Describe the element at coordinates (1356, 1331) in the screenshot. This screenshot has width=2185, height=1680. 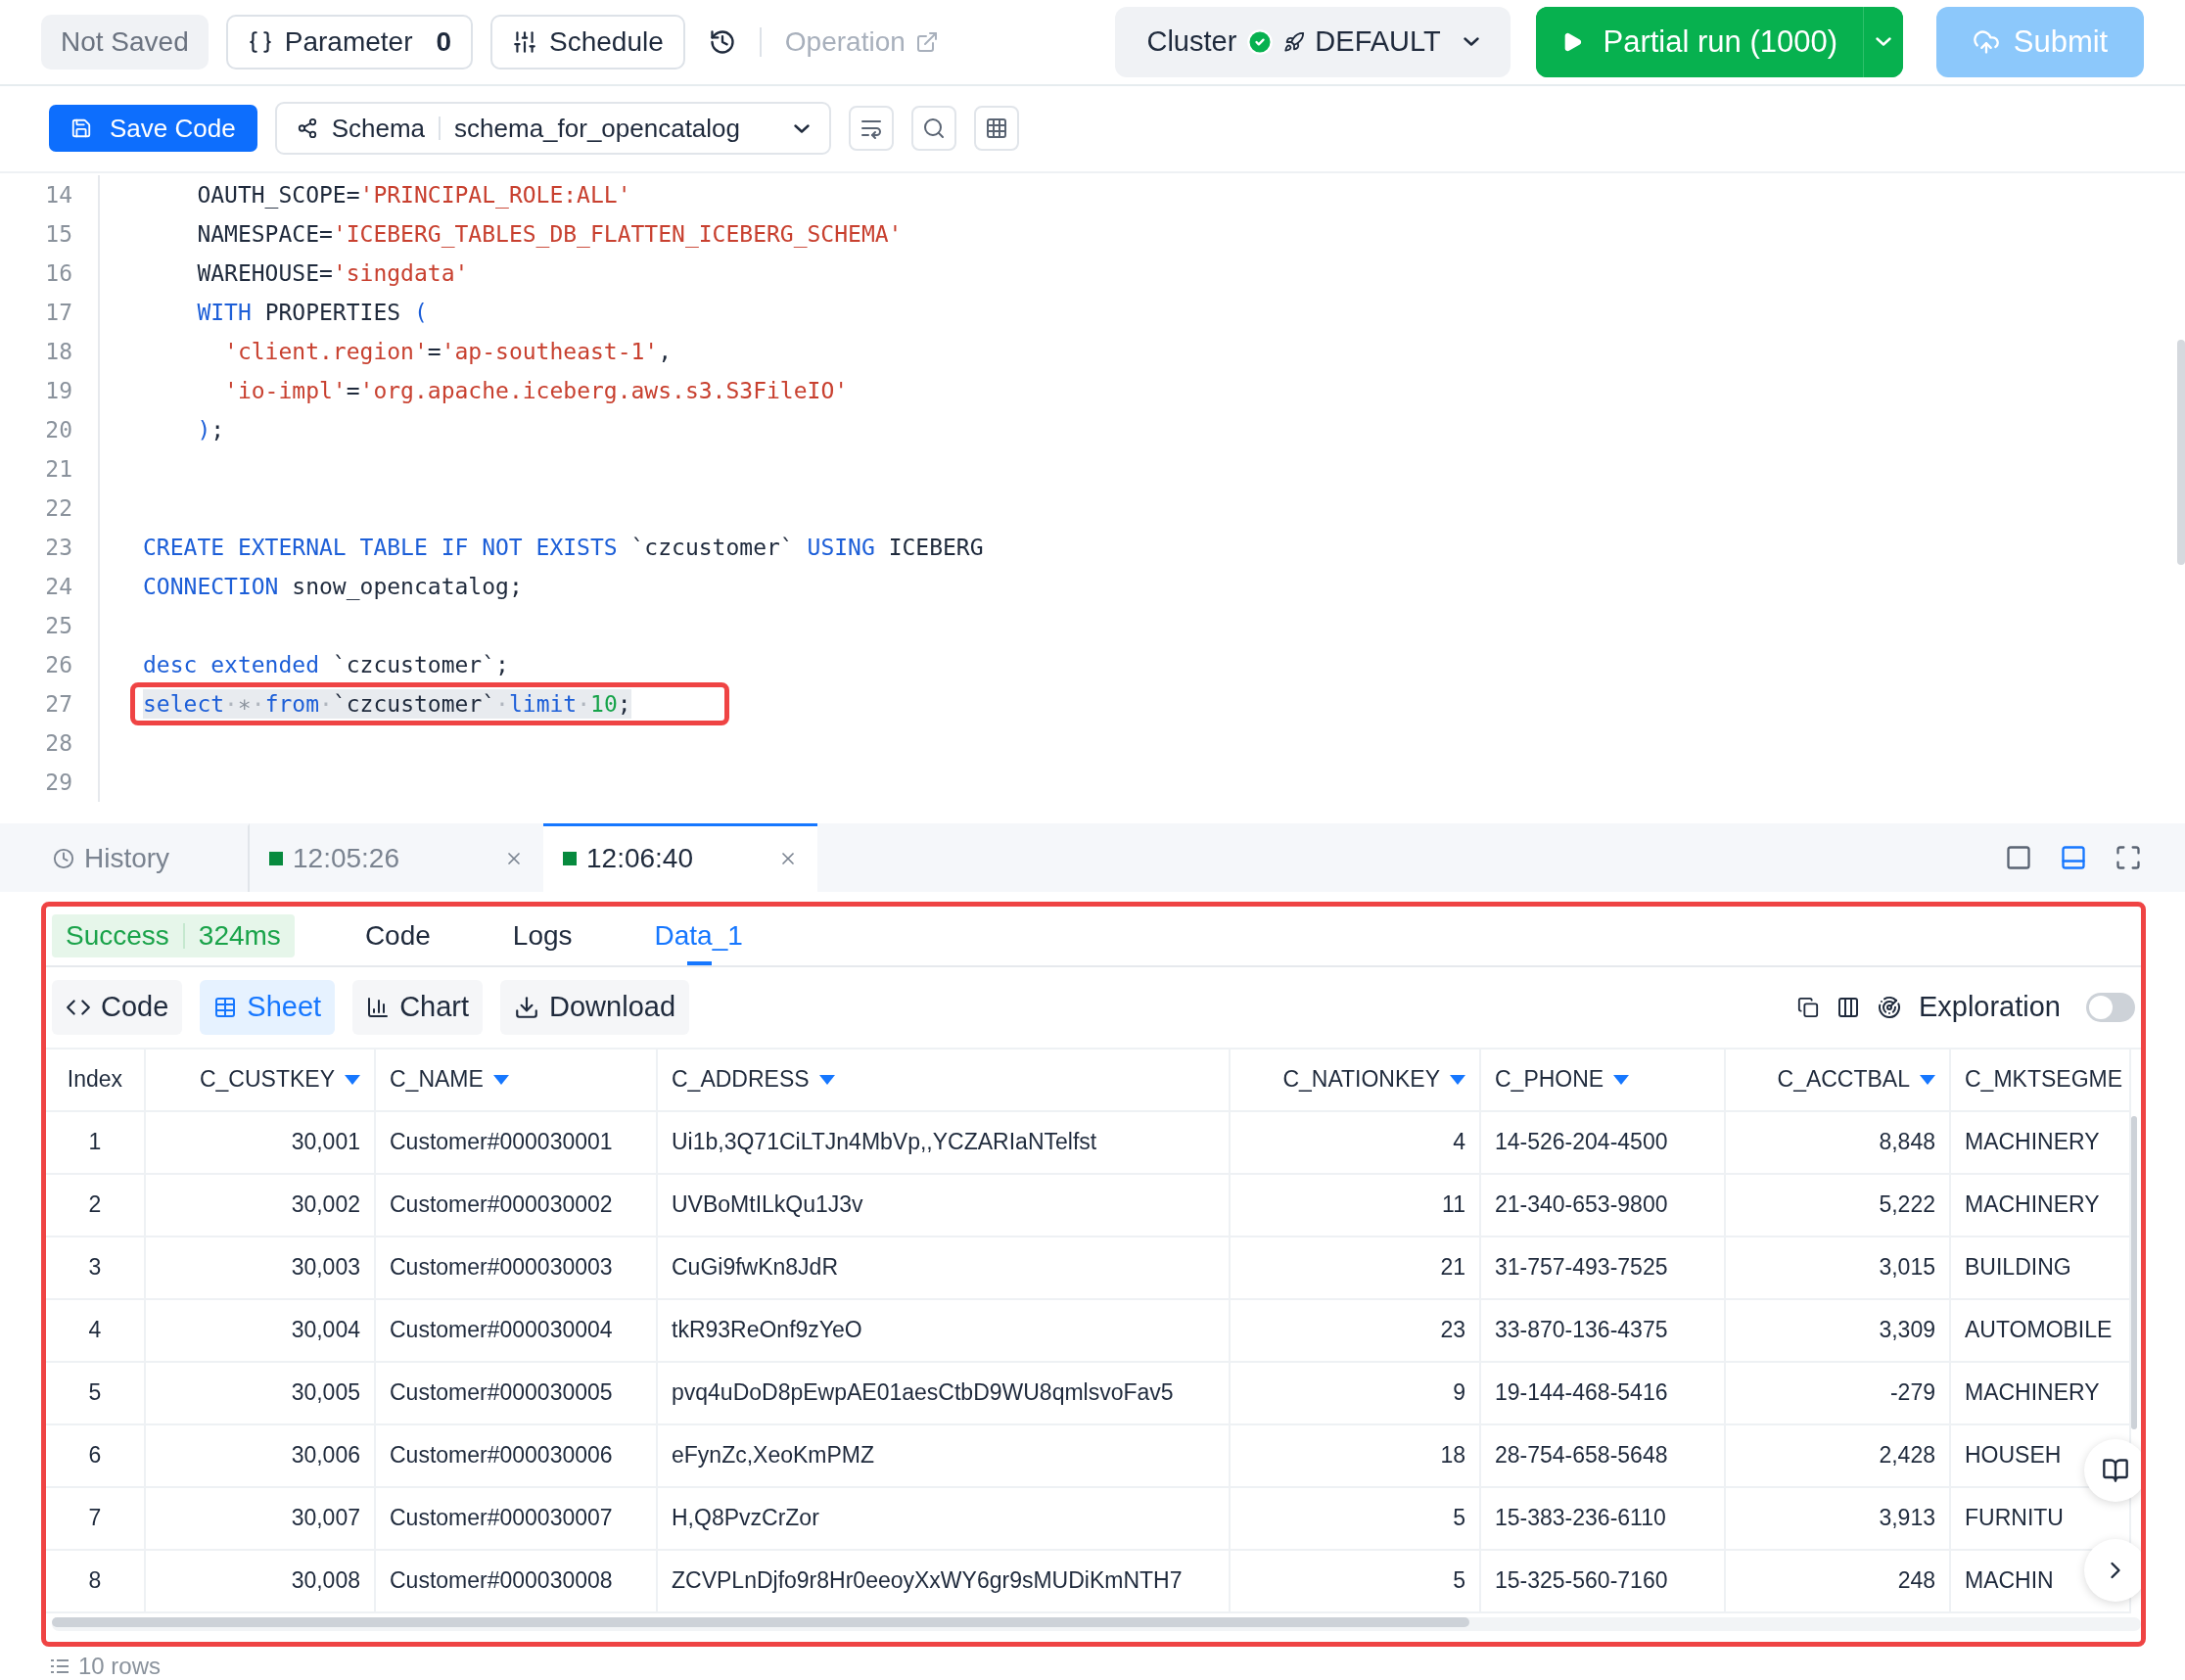
I see `table-cell: 23` at that location.